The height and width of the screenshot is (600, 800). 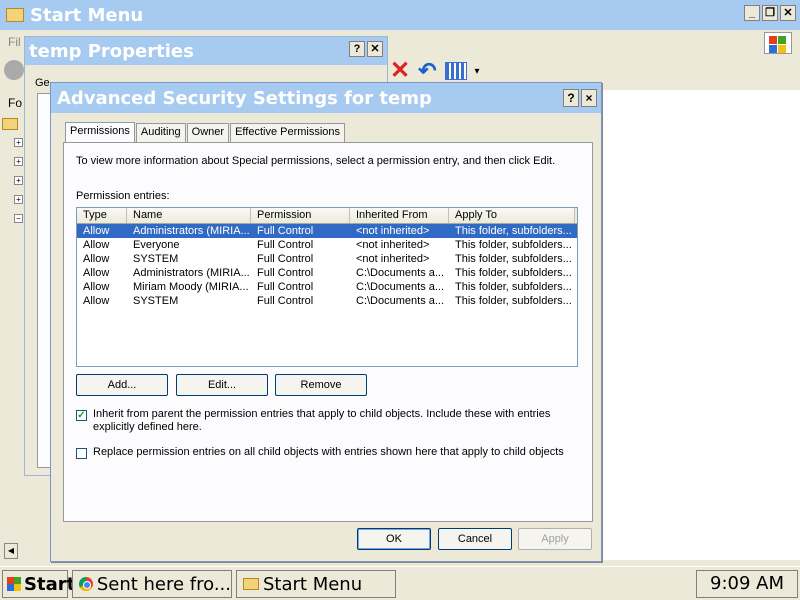 What do you see at coordinates (206, 51) in the screenshot?
I see `properties-titlebar: temp Properties ? ✕` at bounding box center [206, 51].